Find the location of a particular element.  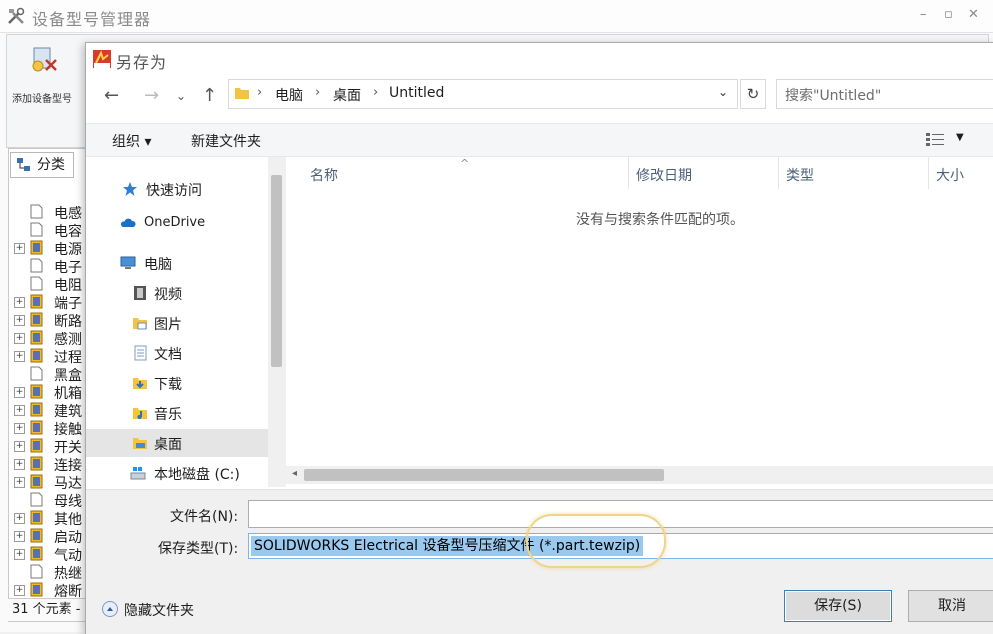

nav-item-onedrive: OneDrive is located at coordinates (177, 223).